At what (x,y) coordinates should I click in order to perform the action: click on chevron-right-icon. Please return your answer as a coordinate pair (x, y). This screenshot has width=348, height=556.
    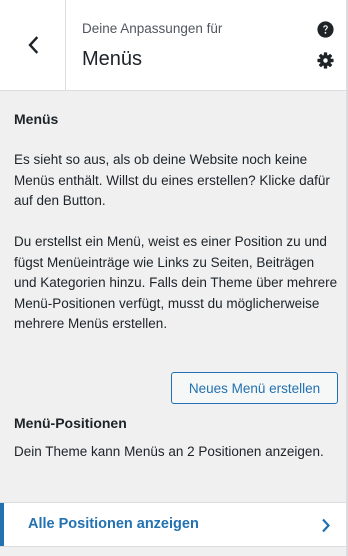
    Looking at the image, I should click on (326, 525).